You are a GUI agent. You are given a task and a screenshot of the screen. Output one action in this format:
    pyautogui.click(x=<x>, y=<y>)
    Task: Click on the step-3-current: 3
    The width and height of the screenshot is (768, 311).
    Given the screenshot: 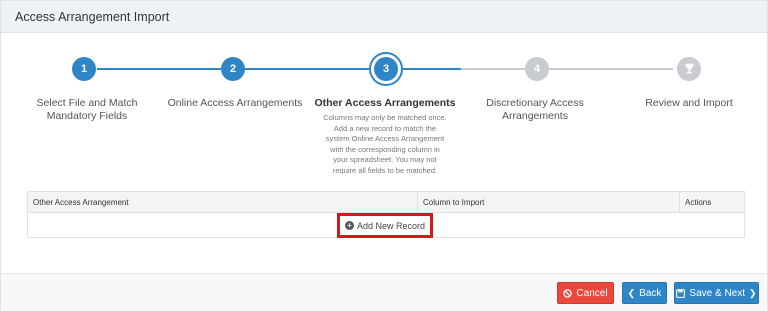 What is the action you would take?
    pyautogui.click(x=386, y=69)
    